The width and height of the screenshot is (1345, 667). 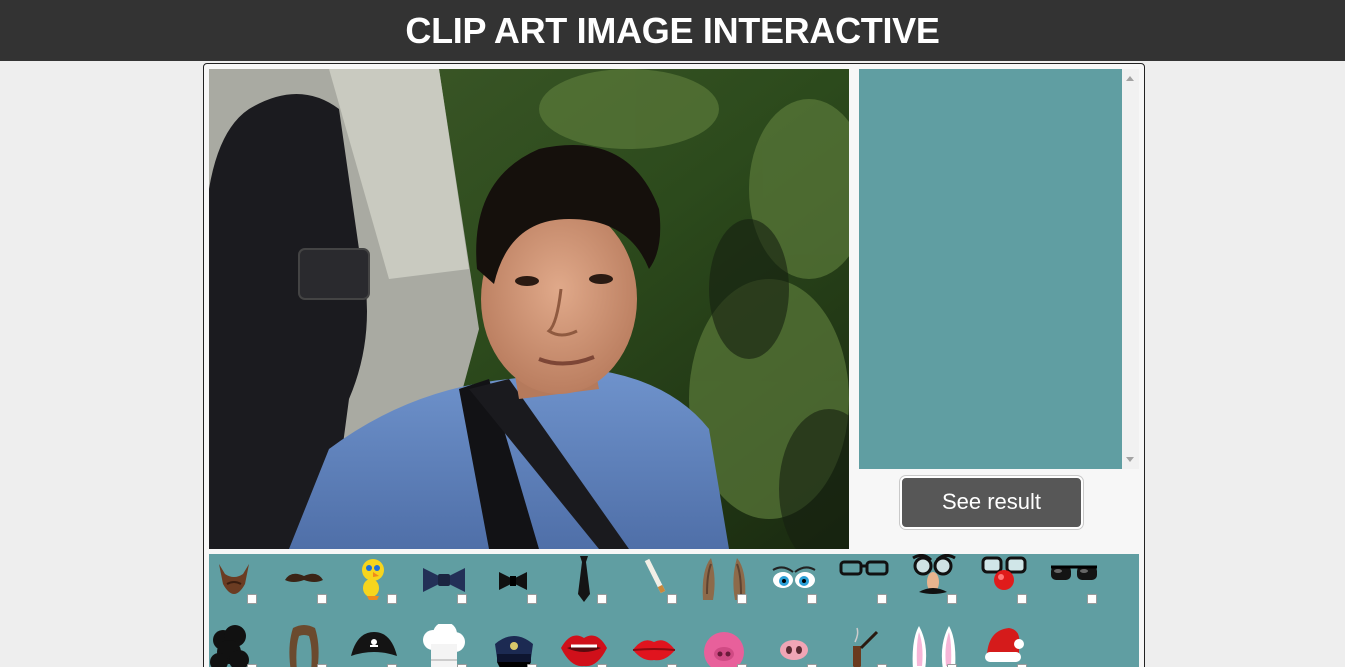 I want to click on app-header: CLIP ART IMAGE INTERACTIVE, so click(x=672, y=30).